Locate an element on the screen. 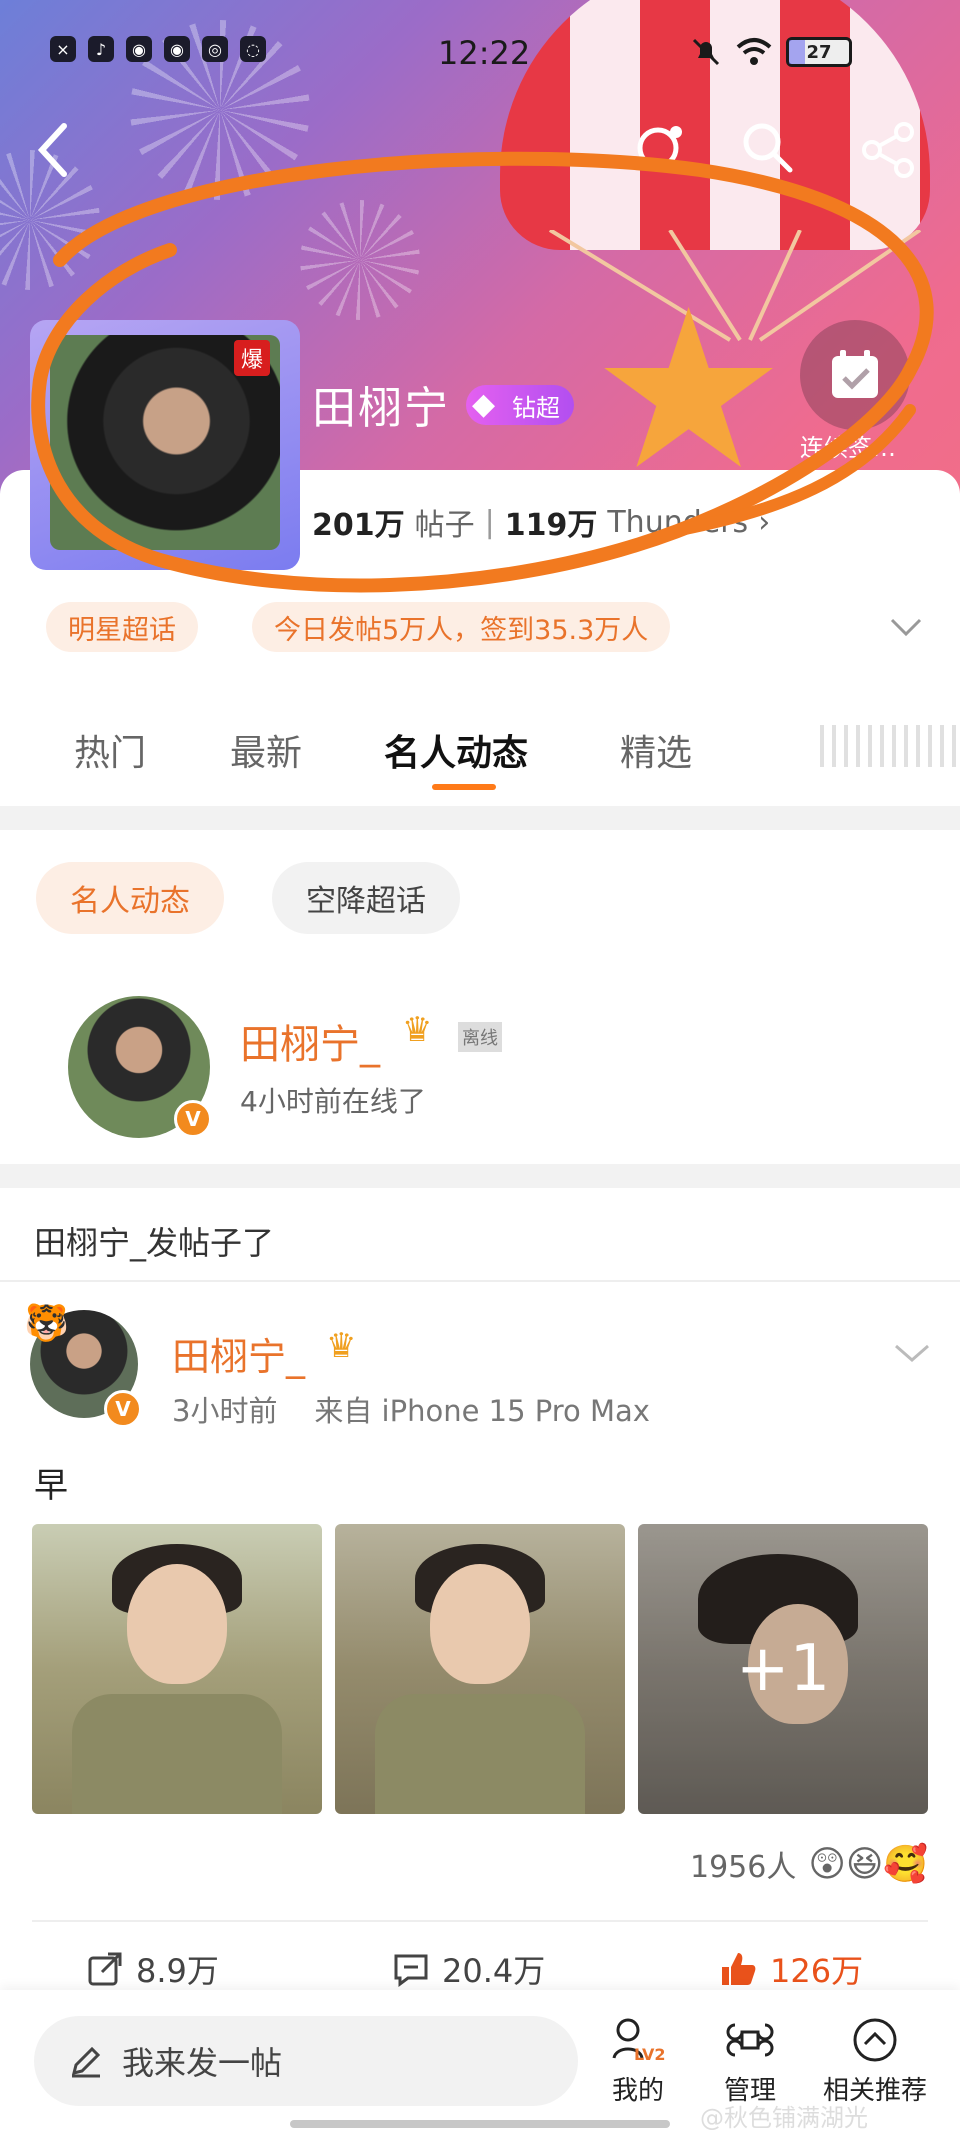 The image size is (960, 2133). hot-badge: 爆 is located at coordinates (252, 358).